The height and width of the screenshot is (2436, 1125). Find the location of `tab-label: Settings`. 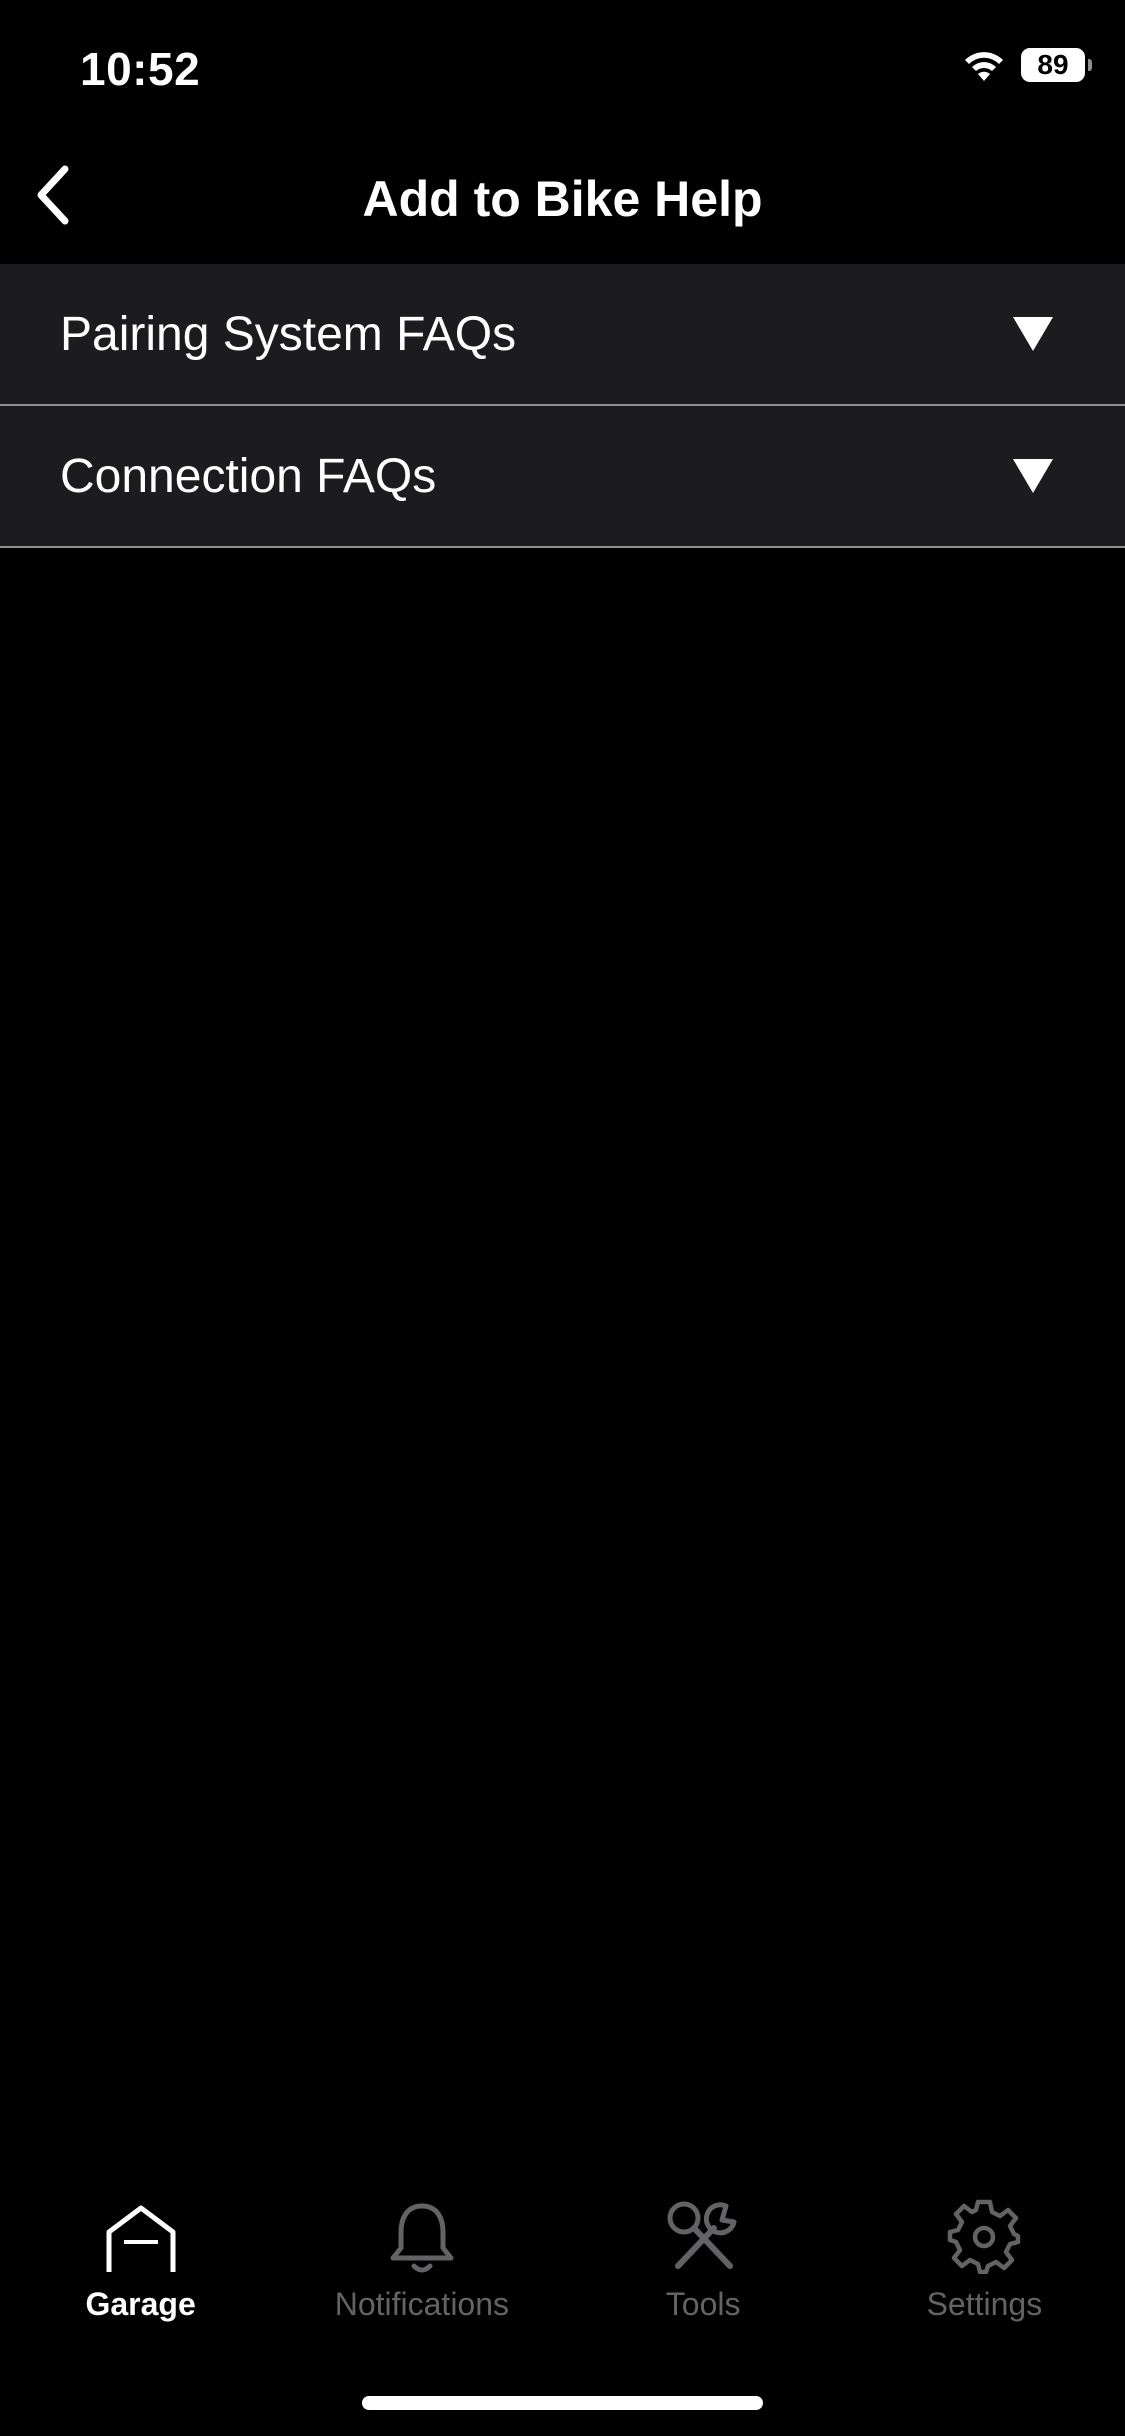

tab-label: Settings is located at coordinates (984, 2304).